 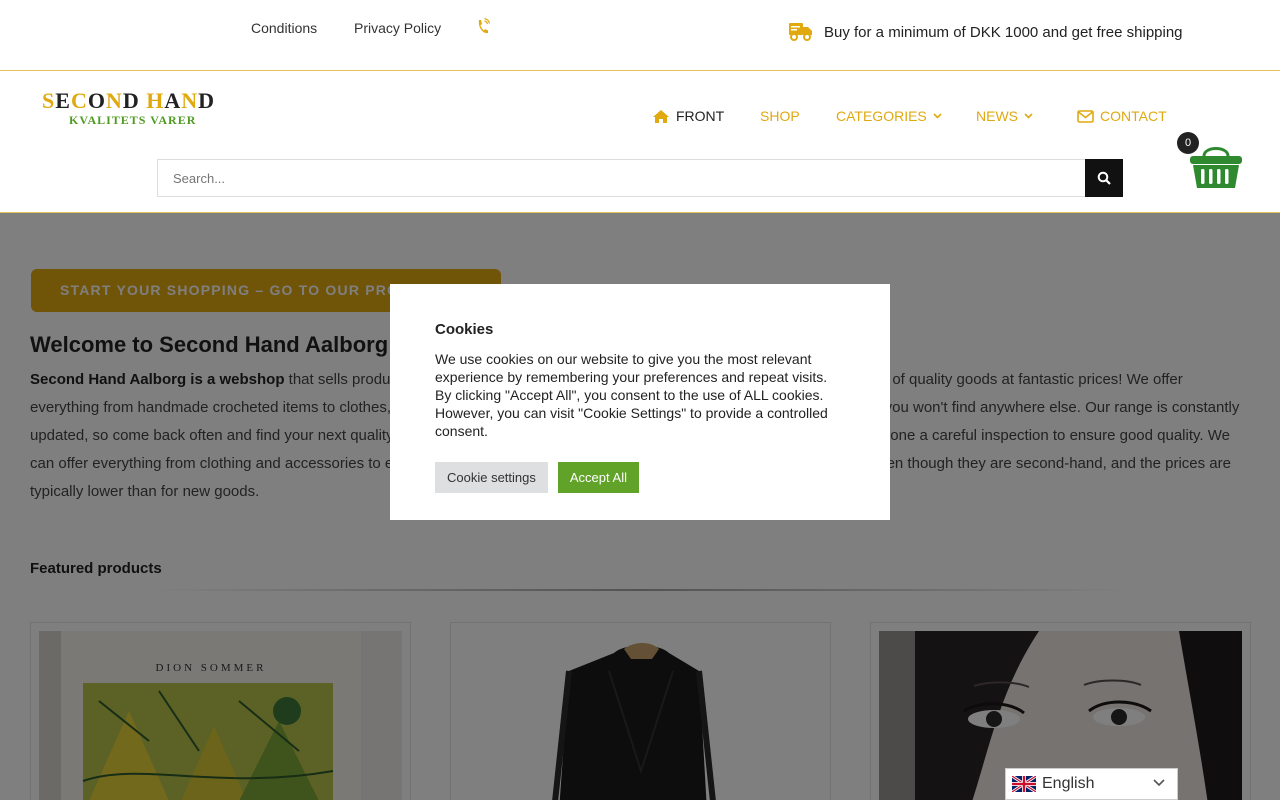 I want to click on cookie-settings-button: Cookie settings, so click(x=491, y=477).